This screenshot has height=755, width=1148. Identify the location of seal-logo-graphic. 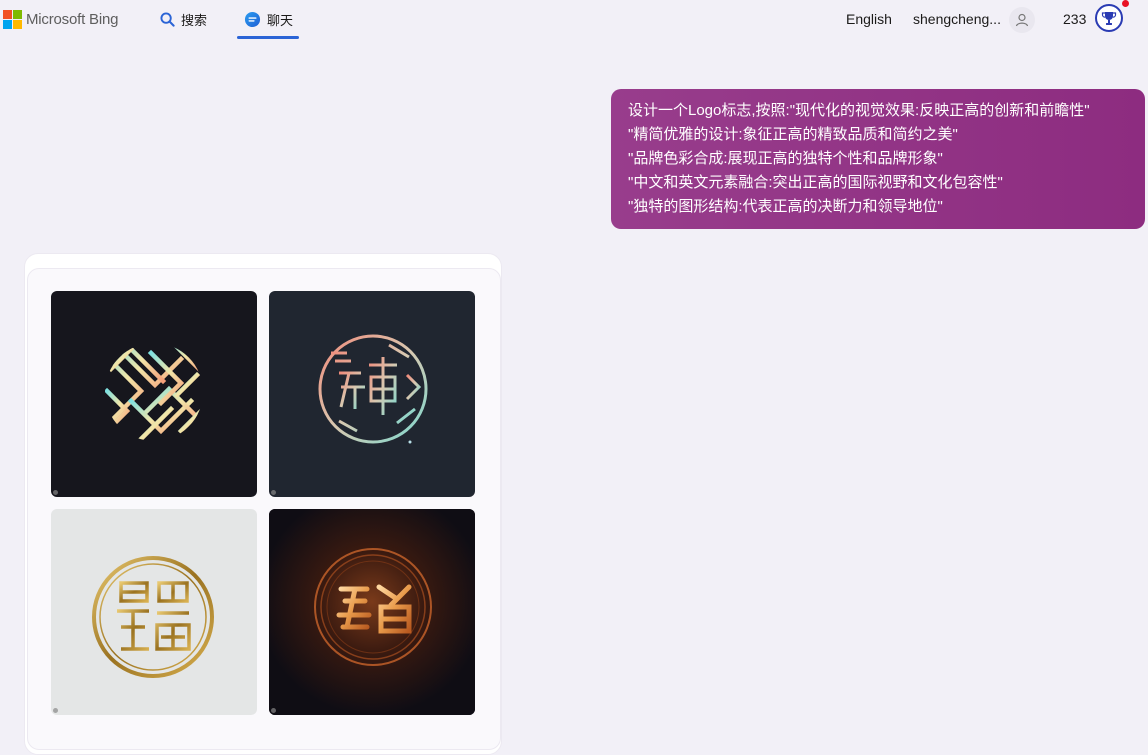
(153, 617).